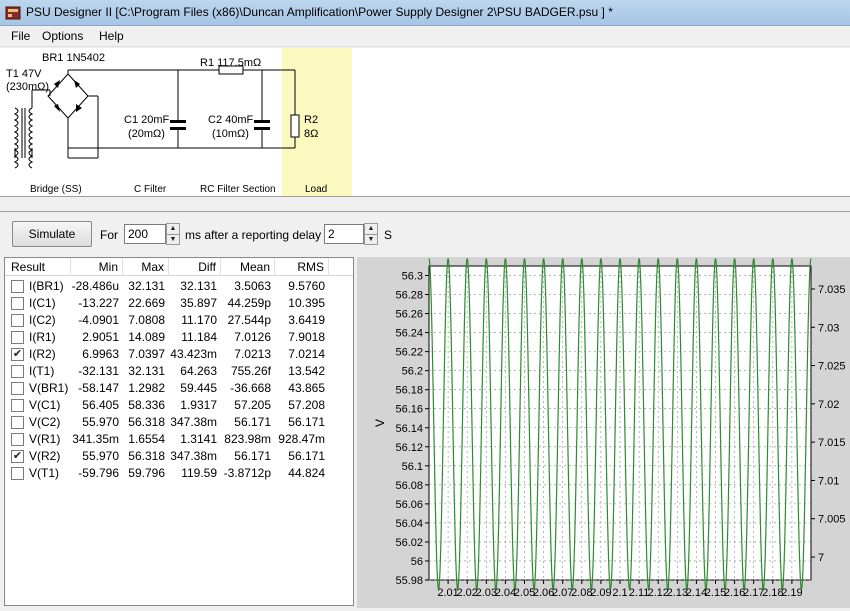 This screenshot has width=850, height=611. Describe the element at coordinates (56, 189) in the screenshot. I see `section-bridge: Bridge (SS)` at that location.